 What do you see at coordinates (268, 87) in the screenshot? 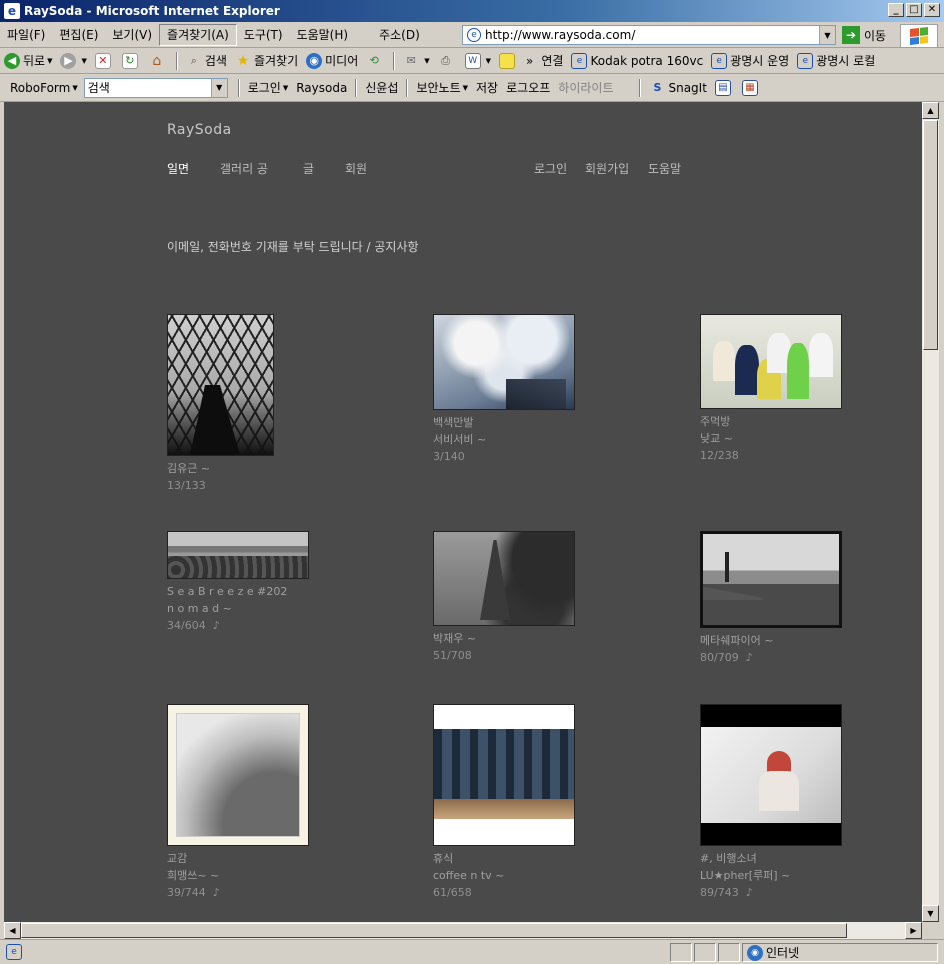
I see `roboform-login: 로그인 ▼` at bounding box center [268, 87].